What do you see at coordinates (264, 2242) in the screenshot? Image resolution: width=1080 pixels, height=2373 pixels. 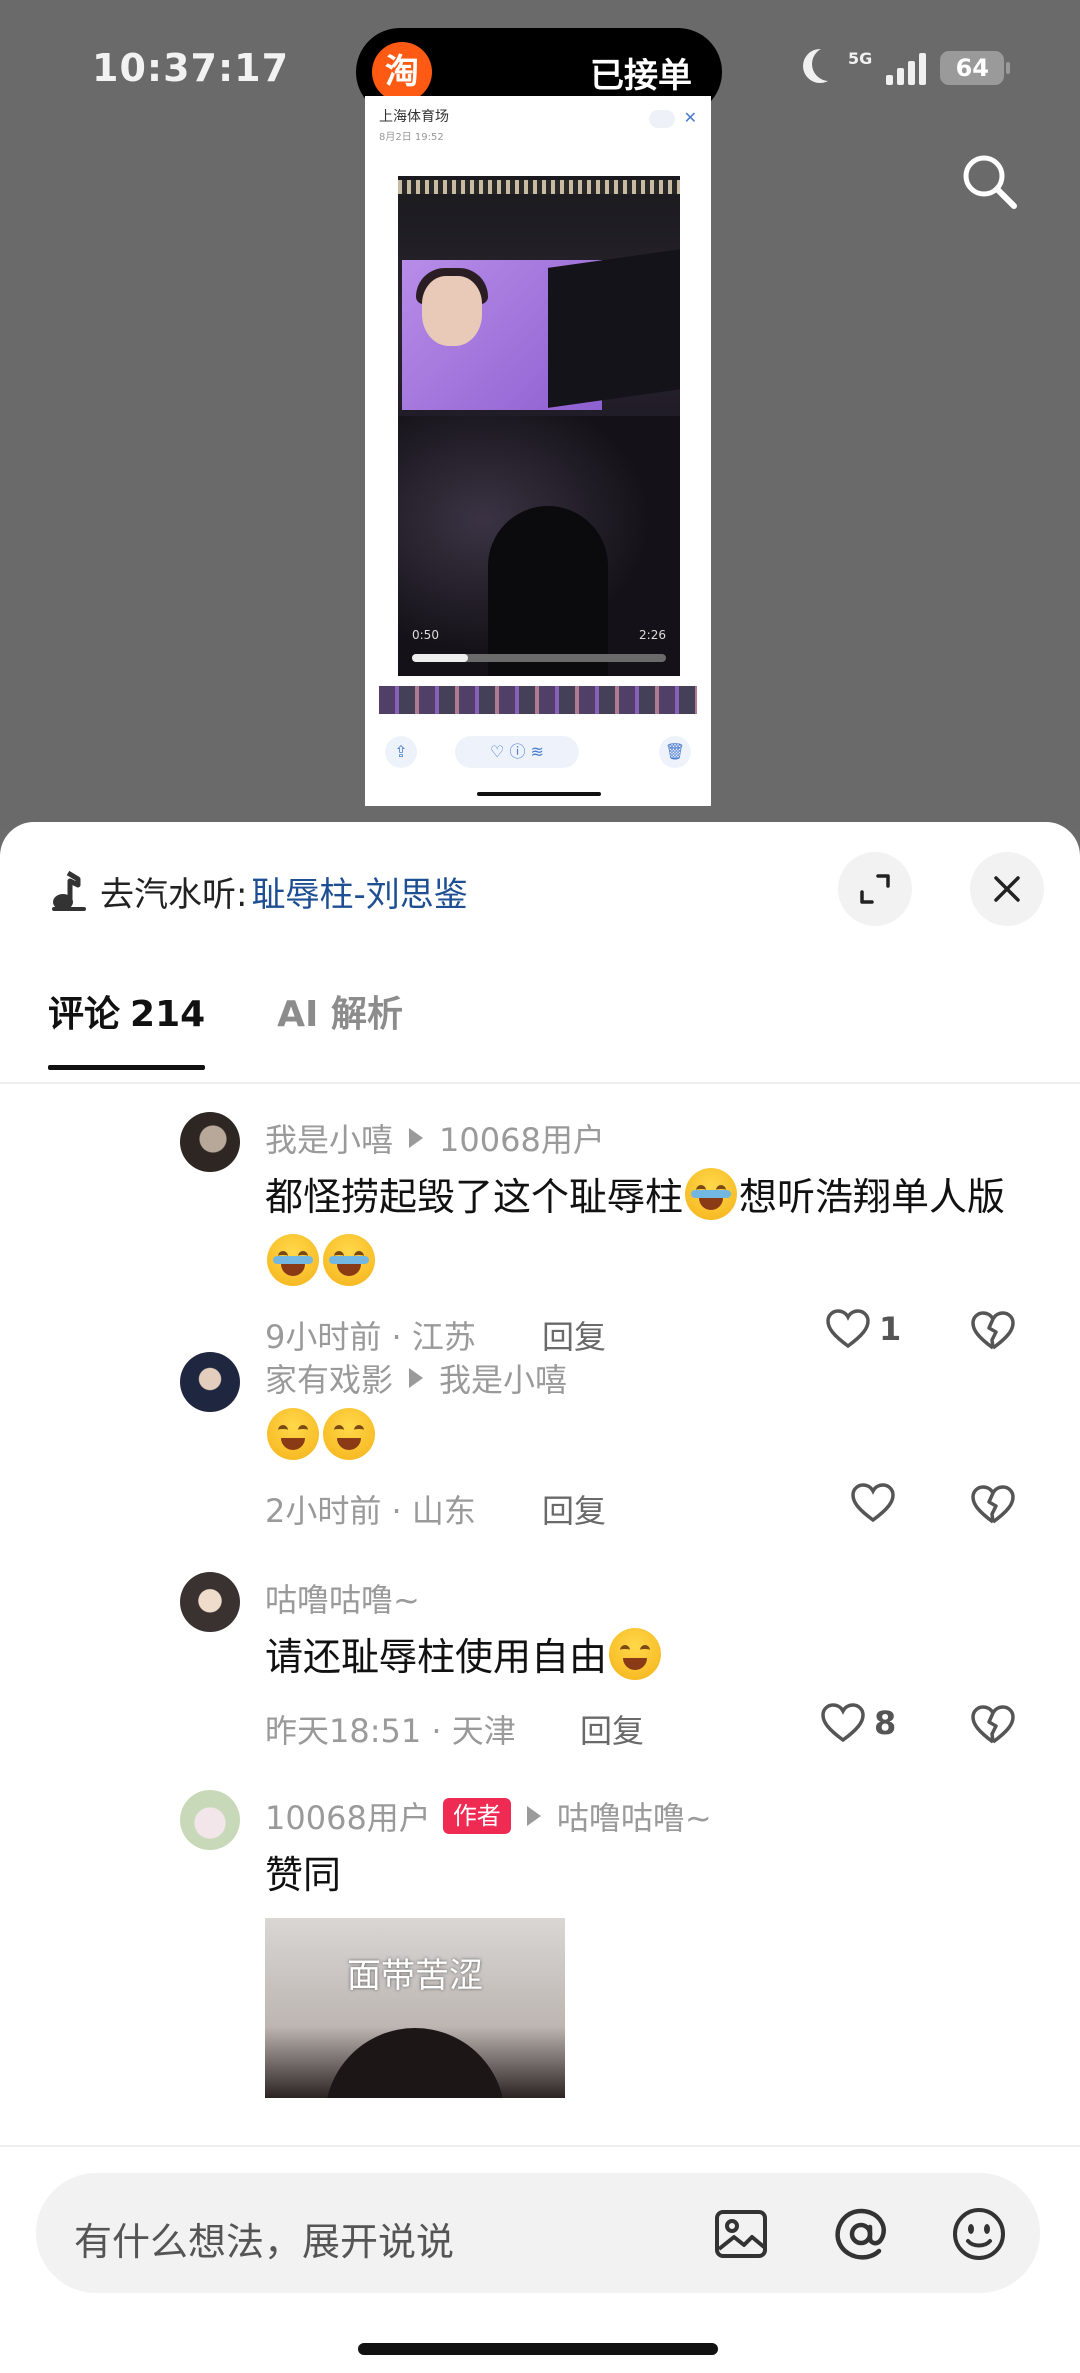 I see `comment-input-placeholder: 有什么想法，展开说说` at bounding box center [264, 2242].